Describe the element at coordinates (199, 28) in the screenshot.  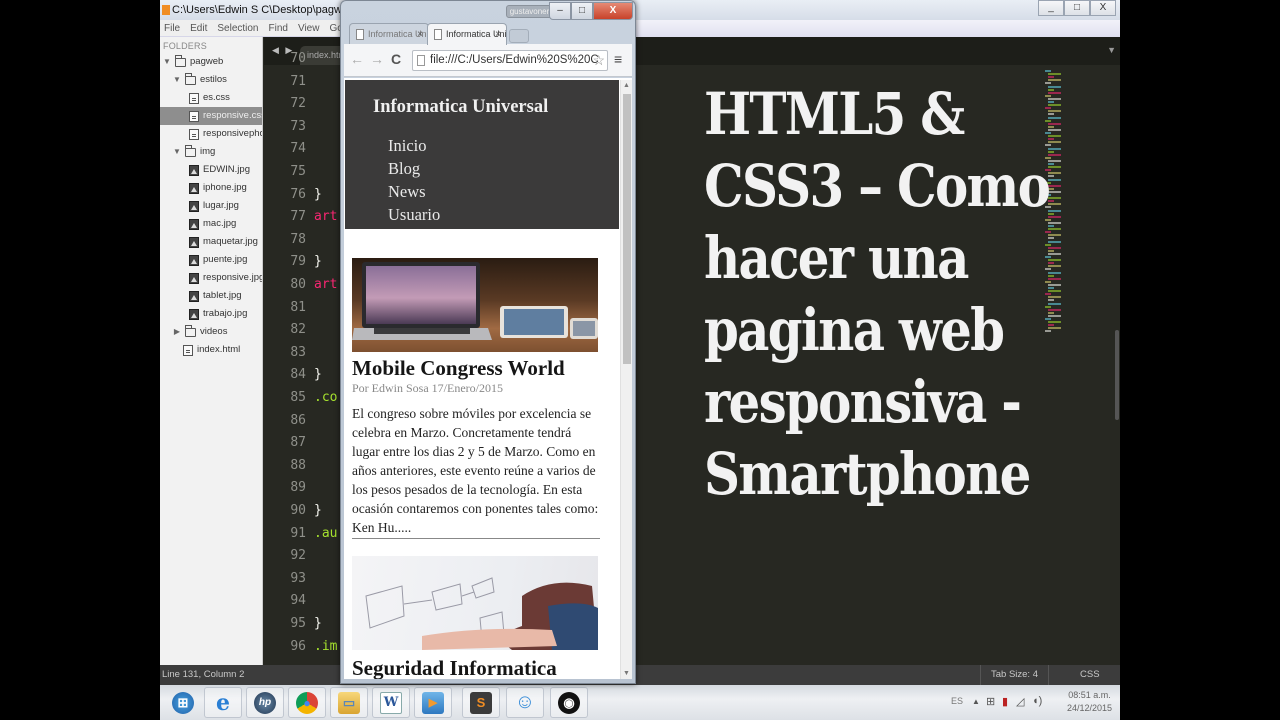
I see `menu-edit: Edit` at that location.